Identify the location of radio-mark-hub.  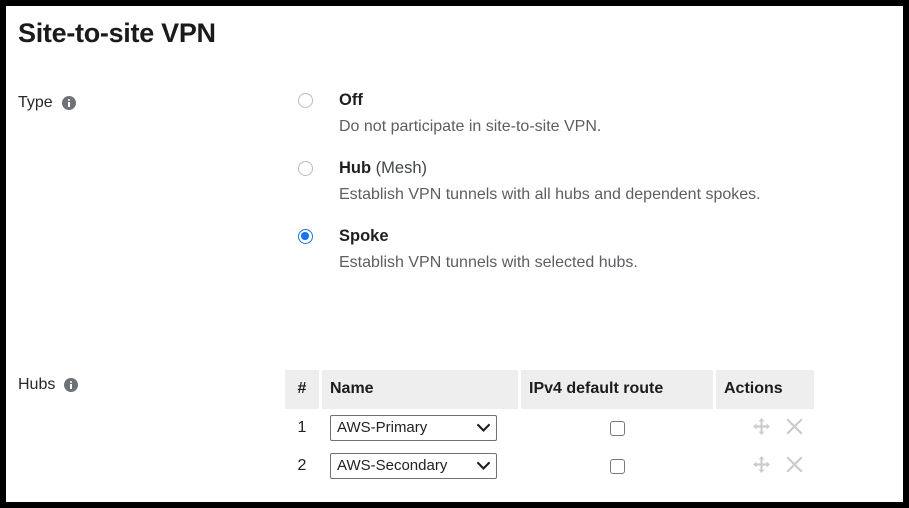
(305, 168).